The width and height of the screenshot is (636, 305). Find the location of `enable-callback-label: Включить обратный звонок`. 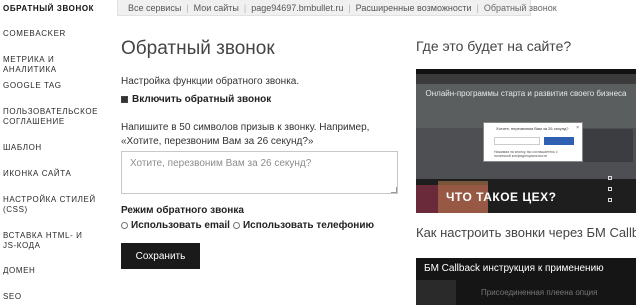

enable-callback-label: Включить обратный звонок is located at coordinates (202, 99).